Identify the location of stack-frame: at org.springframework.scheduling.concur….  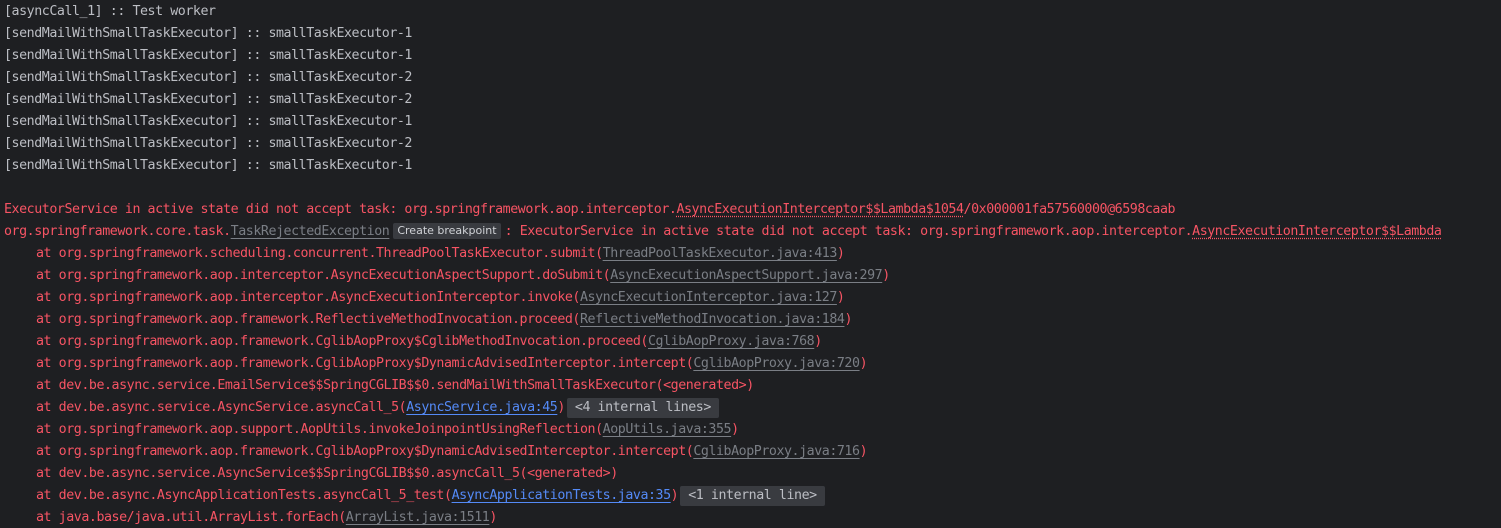
(440, 254).